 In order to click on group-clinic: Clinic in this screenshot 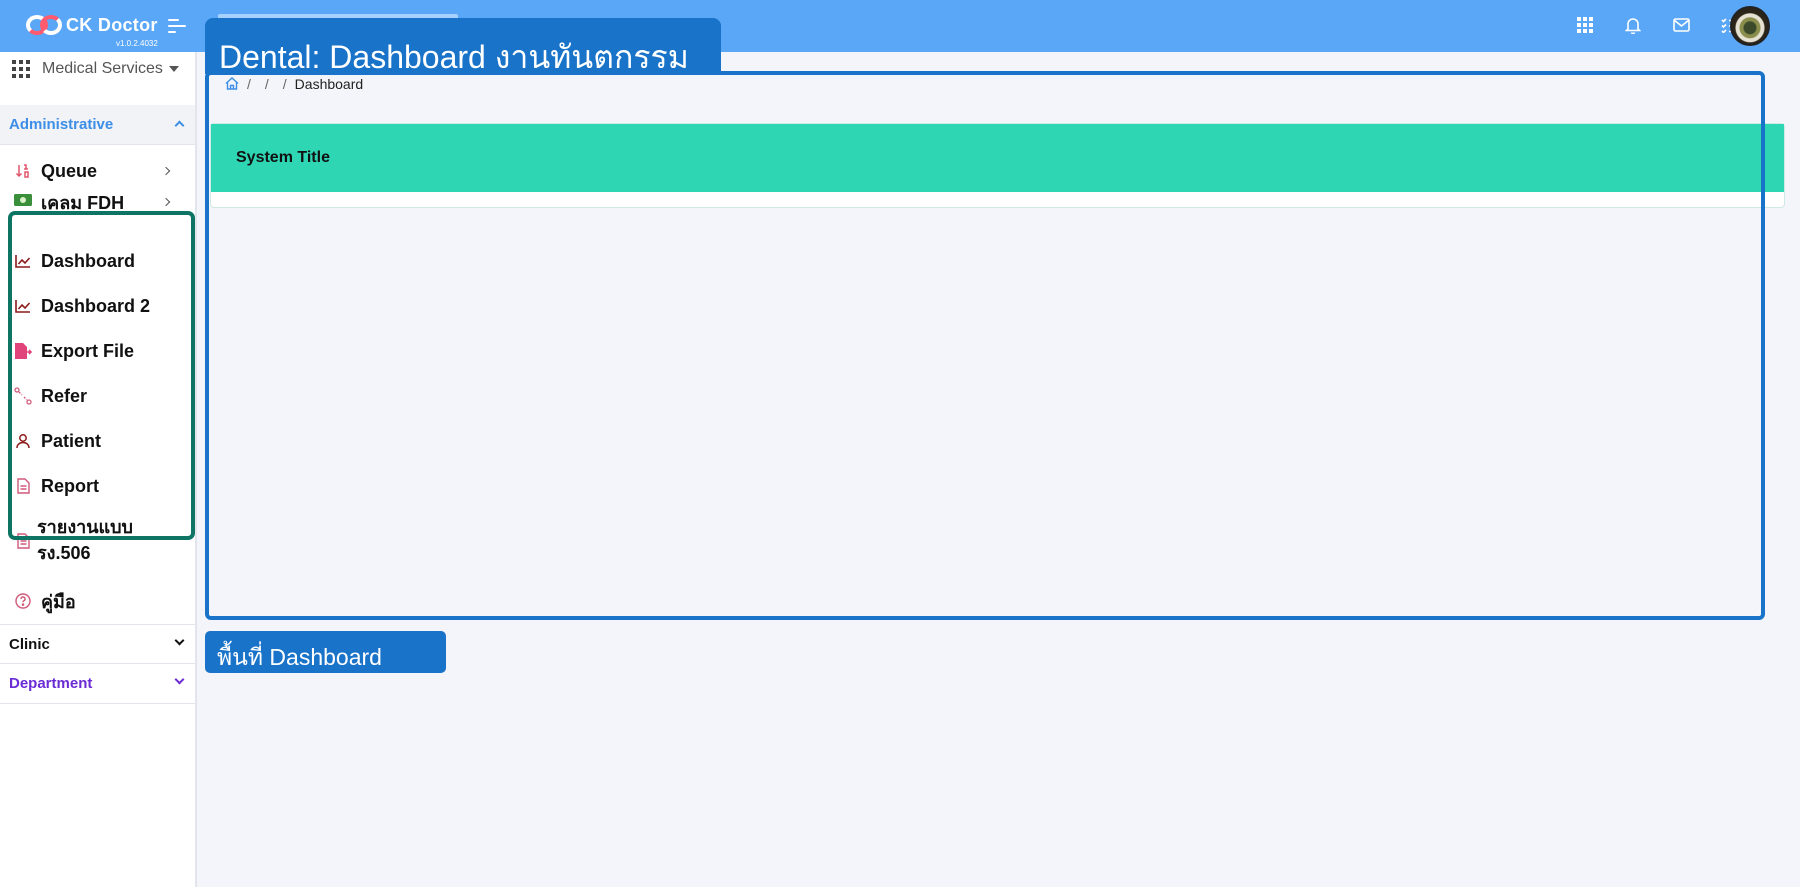, I will do `click(97, 644)`.